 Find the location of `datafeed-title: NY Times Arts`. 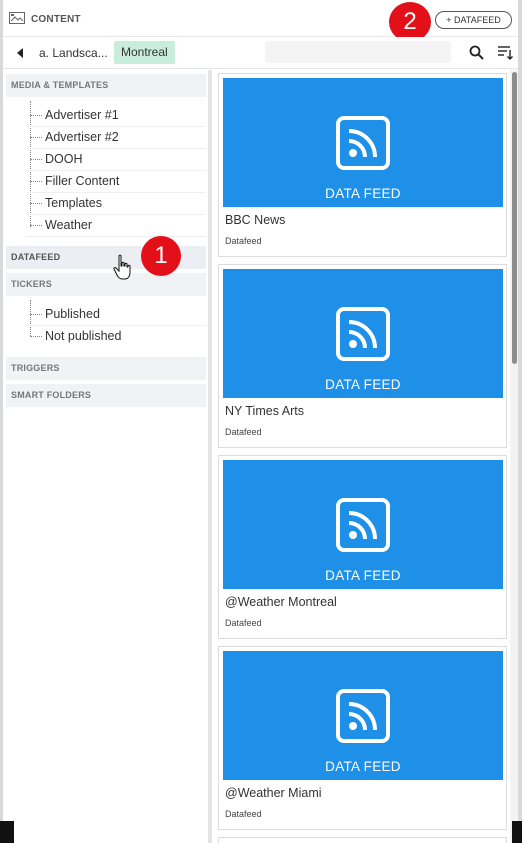

datafeed-title: NY Times Arts is located at coordinates (264, 411).